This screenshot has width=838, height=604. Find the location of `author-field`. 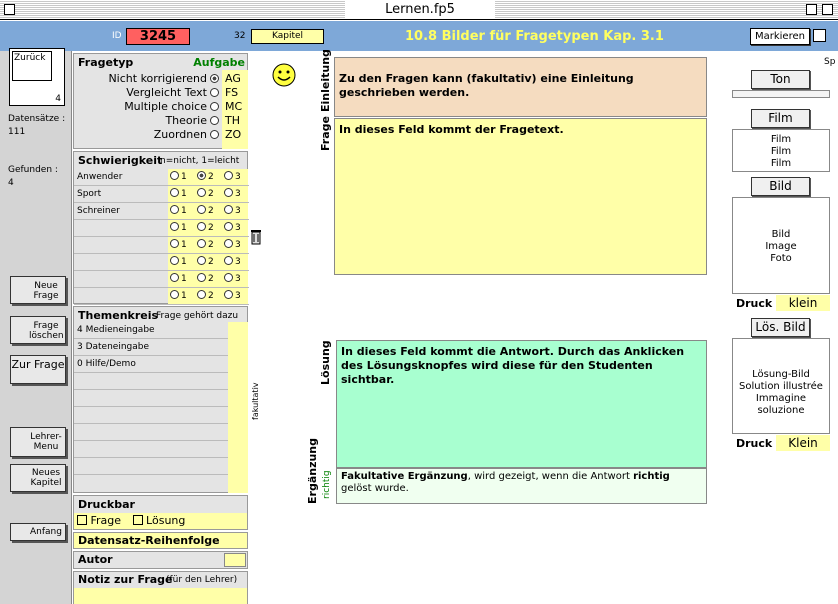

author-field is located at coordinates (235, 560).